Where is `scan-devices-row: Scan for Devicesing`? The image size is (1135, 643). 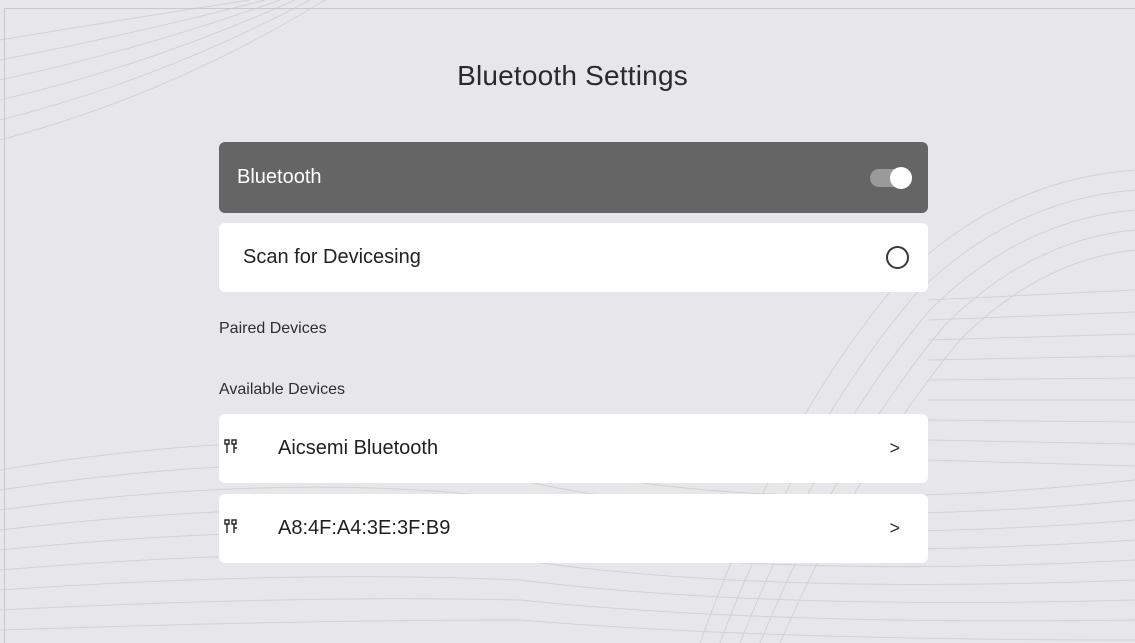 scan-devices-row: Scan for Devicesing is located at coordinates (573, 257).